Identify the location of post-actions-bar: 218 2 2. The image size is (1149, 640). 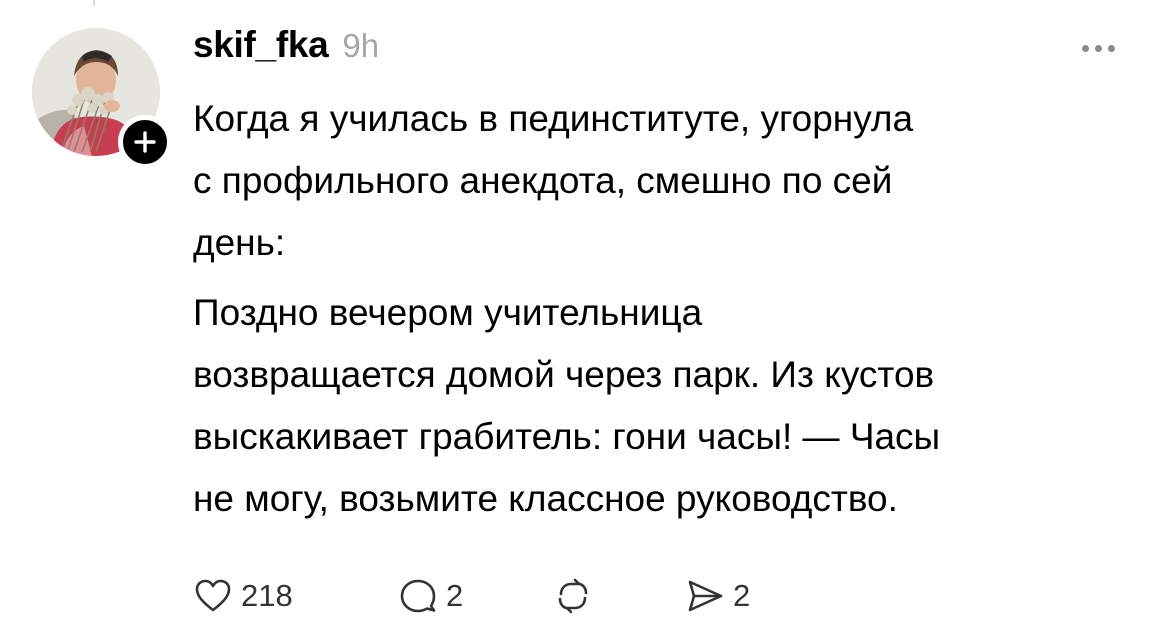
(503, 596).